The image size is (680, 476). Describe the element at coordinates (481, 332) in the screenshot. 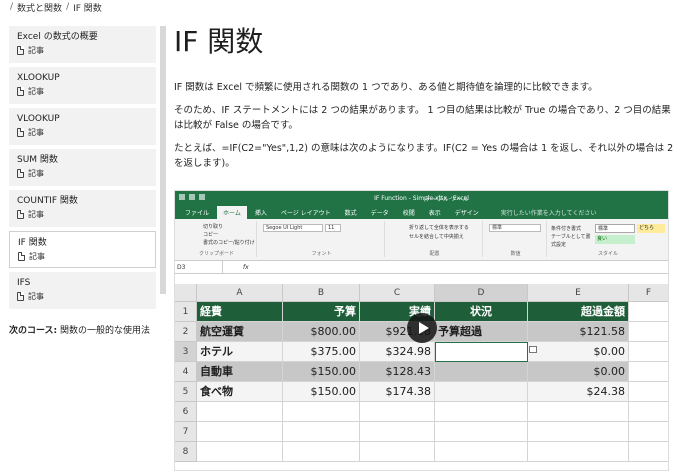

I see `table-cell: 予算超過` at that location.